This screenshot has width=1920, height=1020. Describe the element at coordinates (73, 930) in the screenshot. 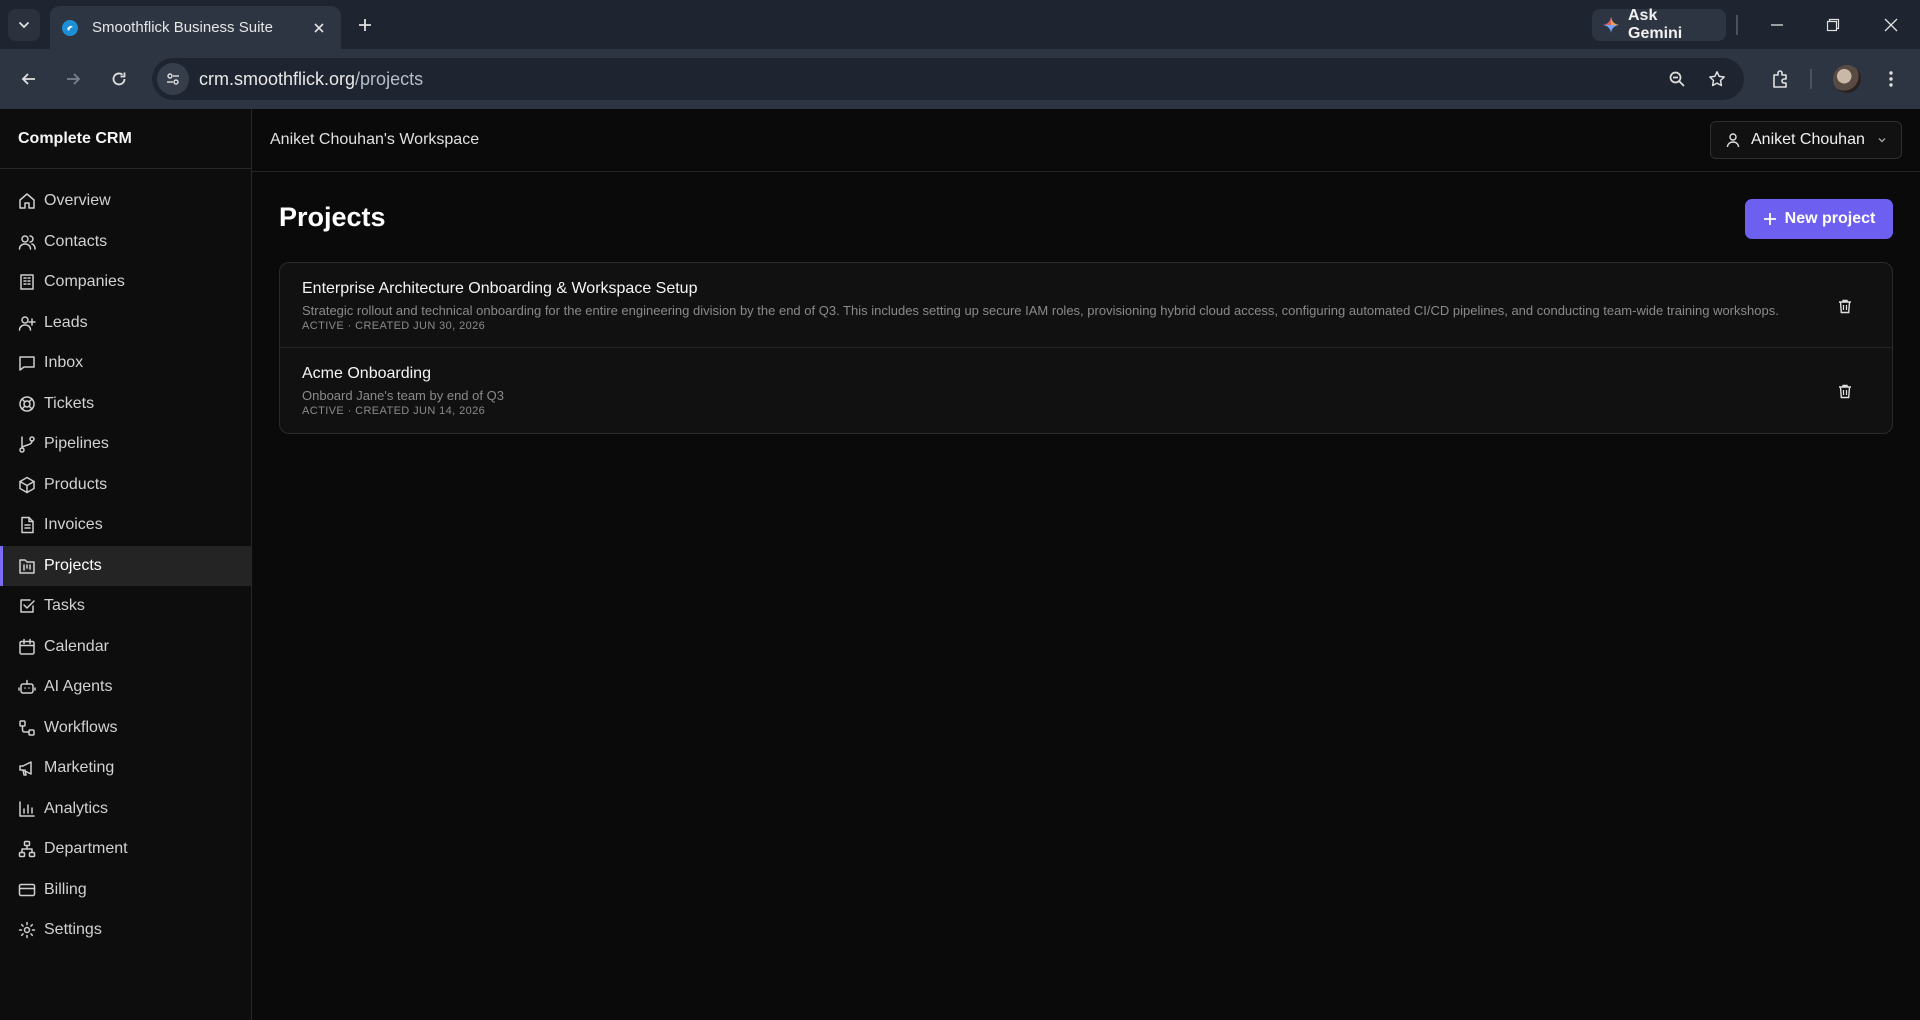

I see `sidebar-item-label: Settings` at that location.